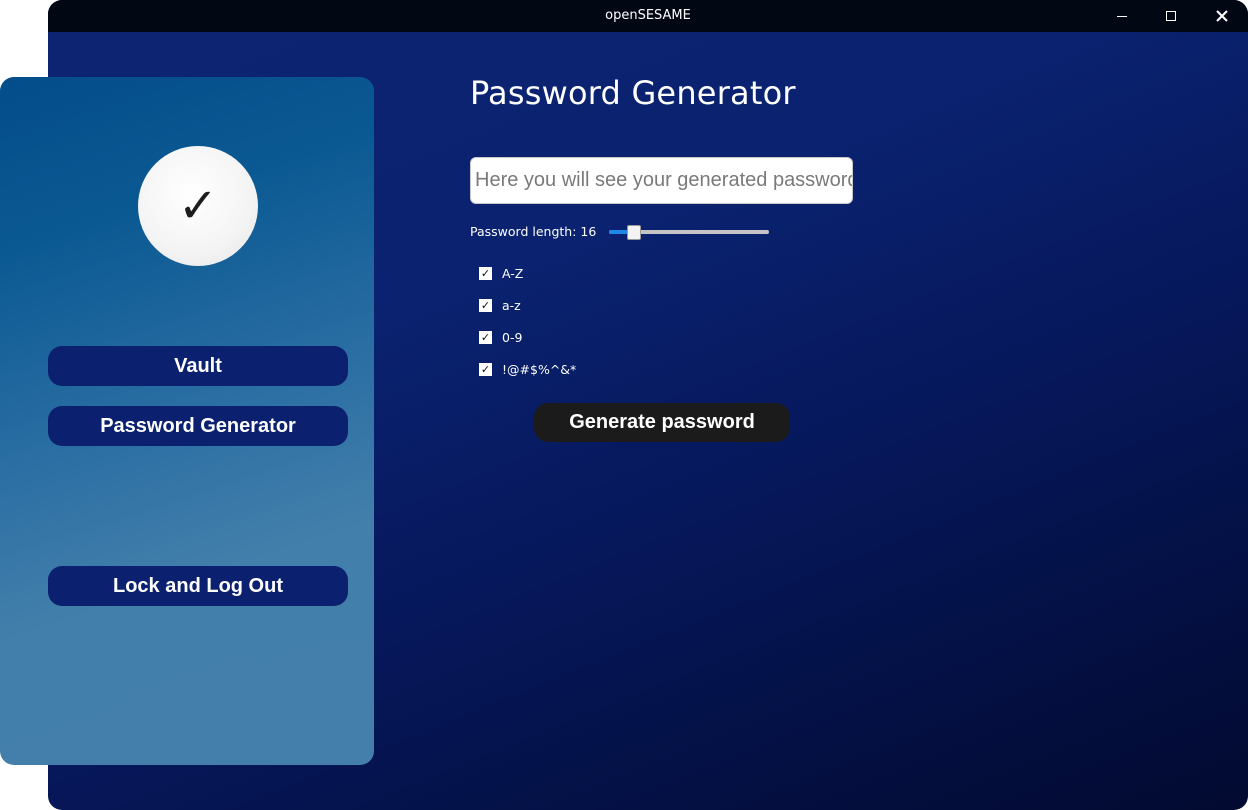 This screenshot has width=1248, height=810. What do you see at coordinates (500, 337) in the screenshot?
I see `option-digits: ✓ 0-9` at bounding box center [500, 337].